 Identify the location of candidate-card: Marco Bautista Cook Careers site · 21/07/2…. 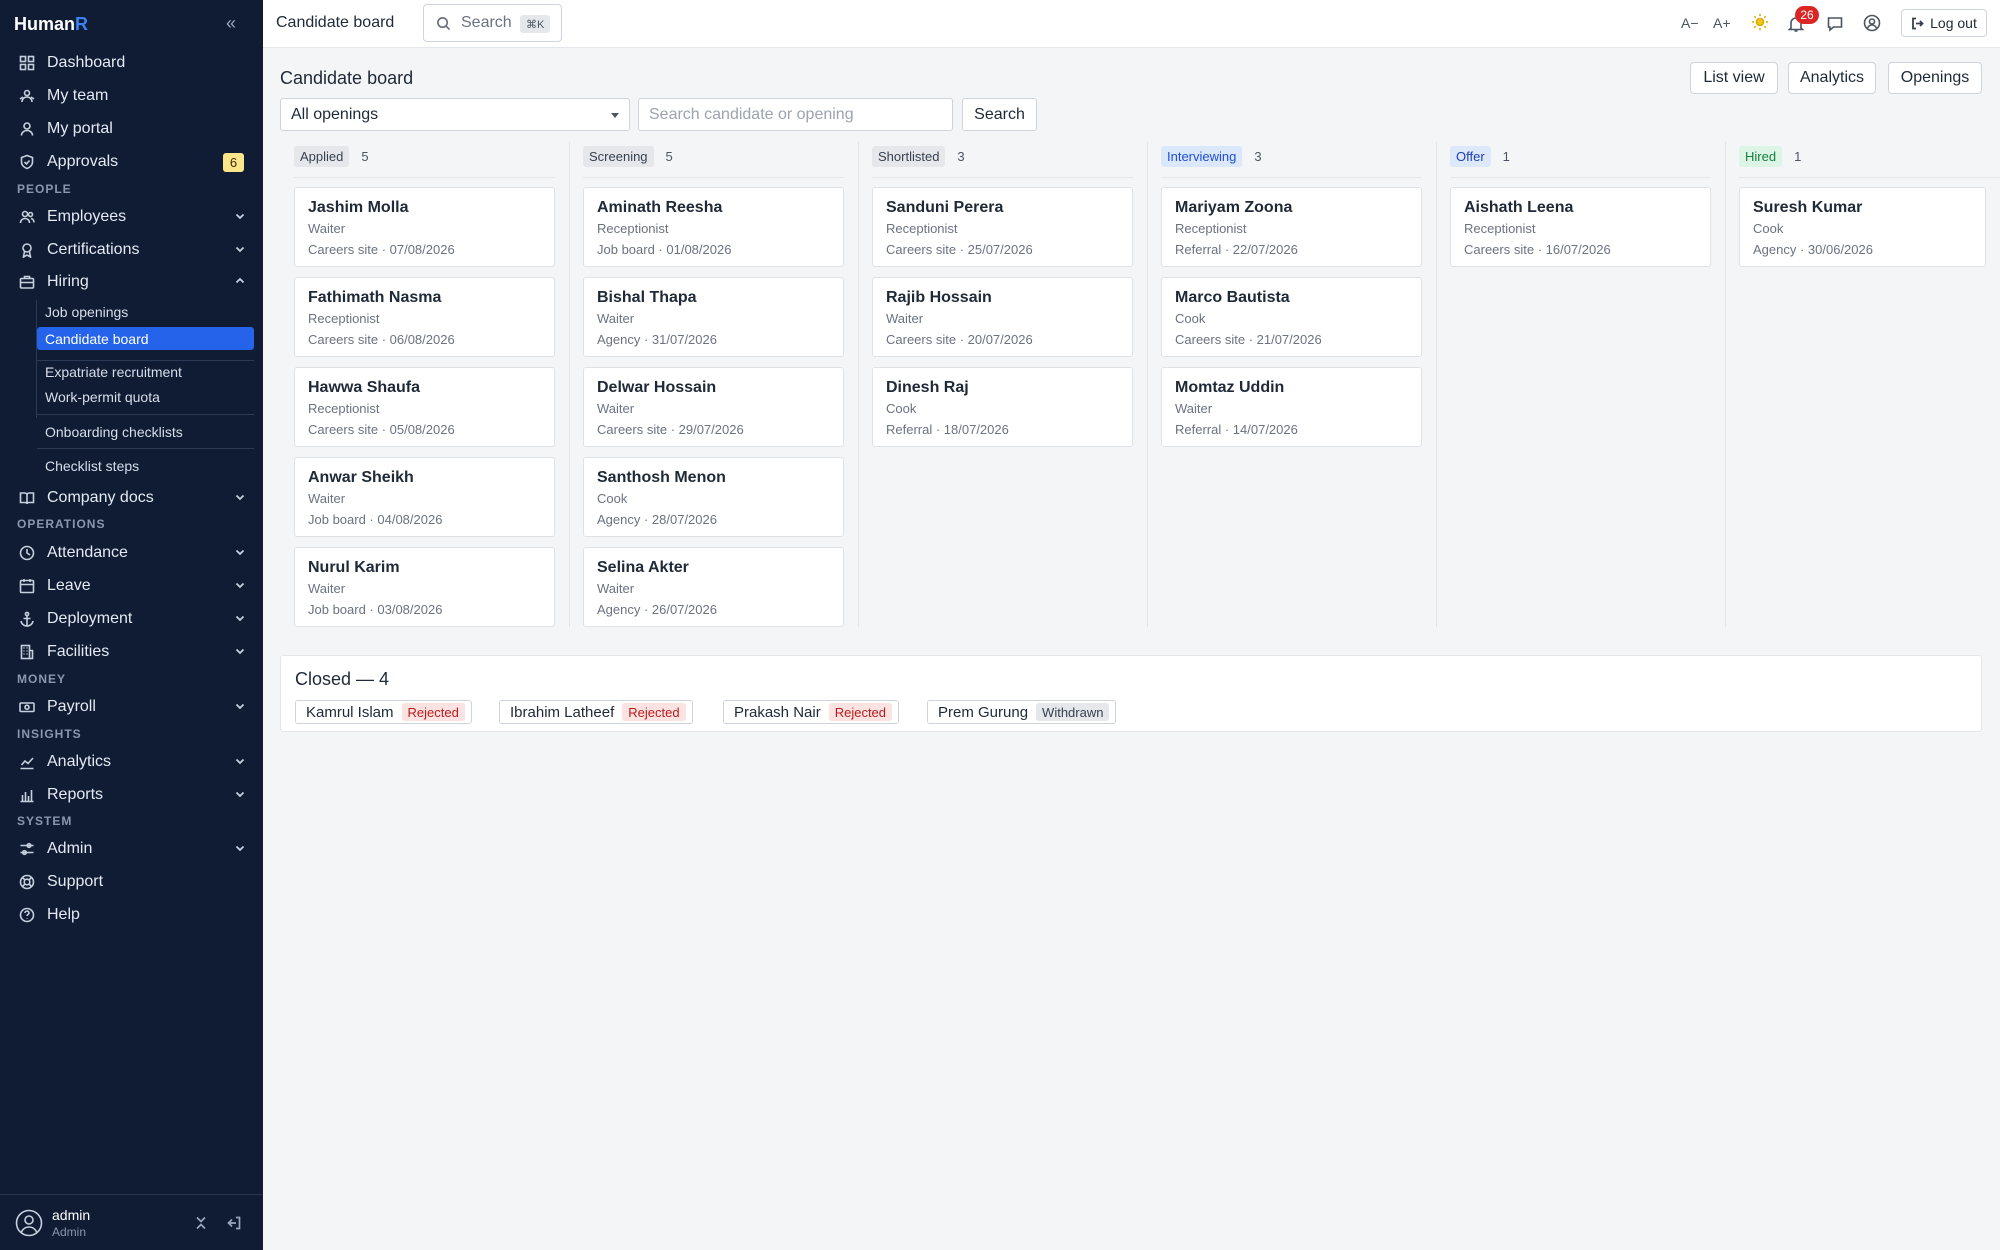
(1291, 317).